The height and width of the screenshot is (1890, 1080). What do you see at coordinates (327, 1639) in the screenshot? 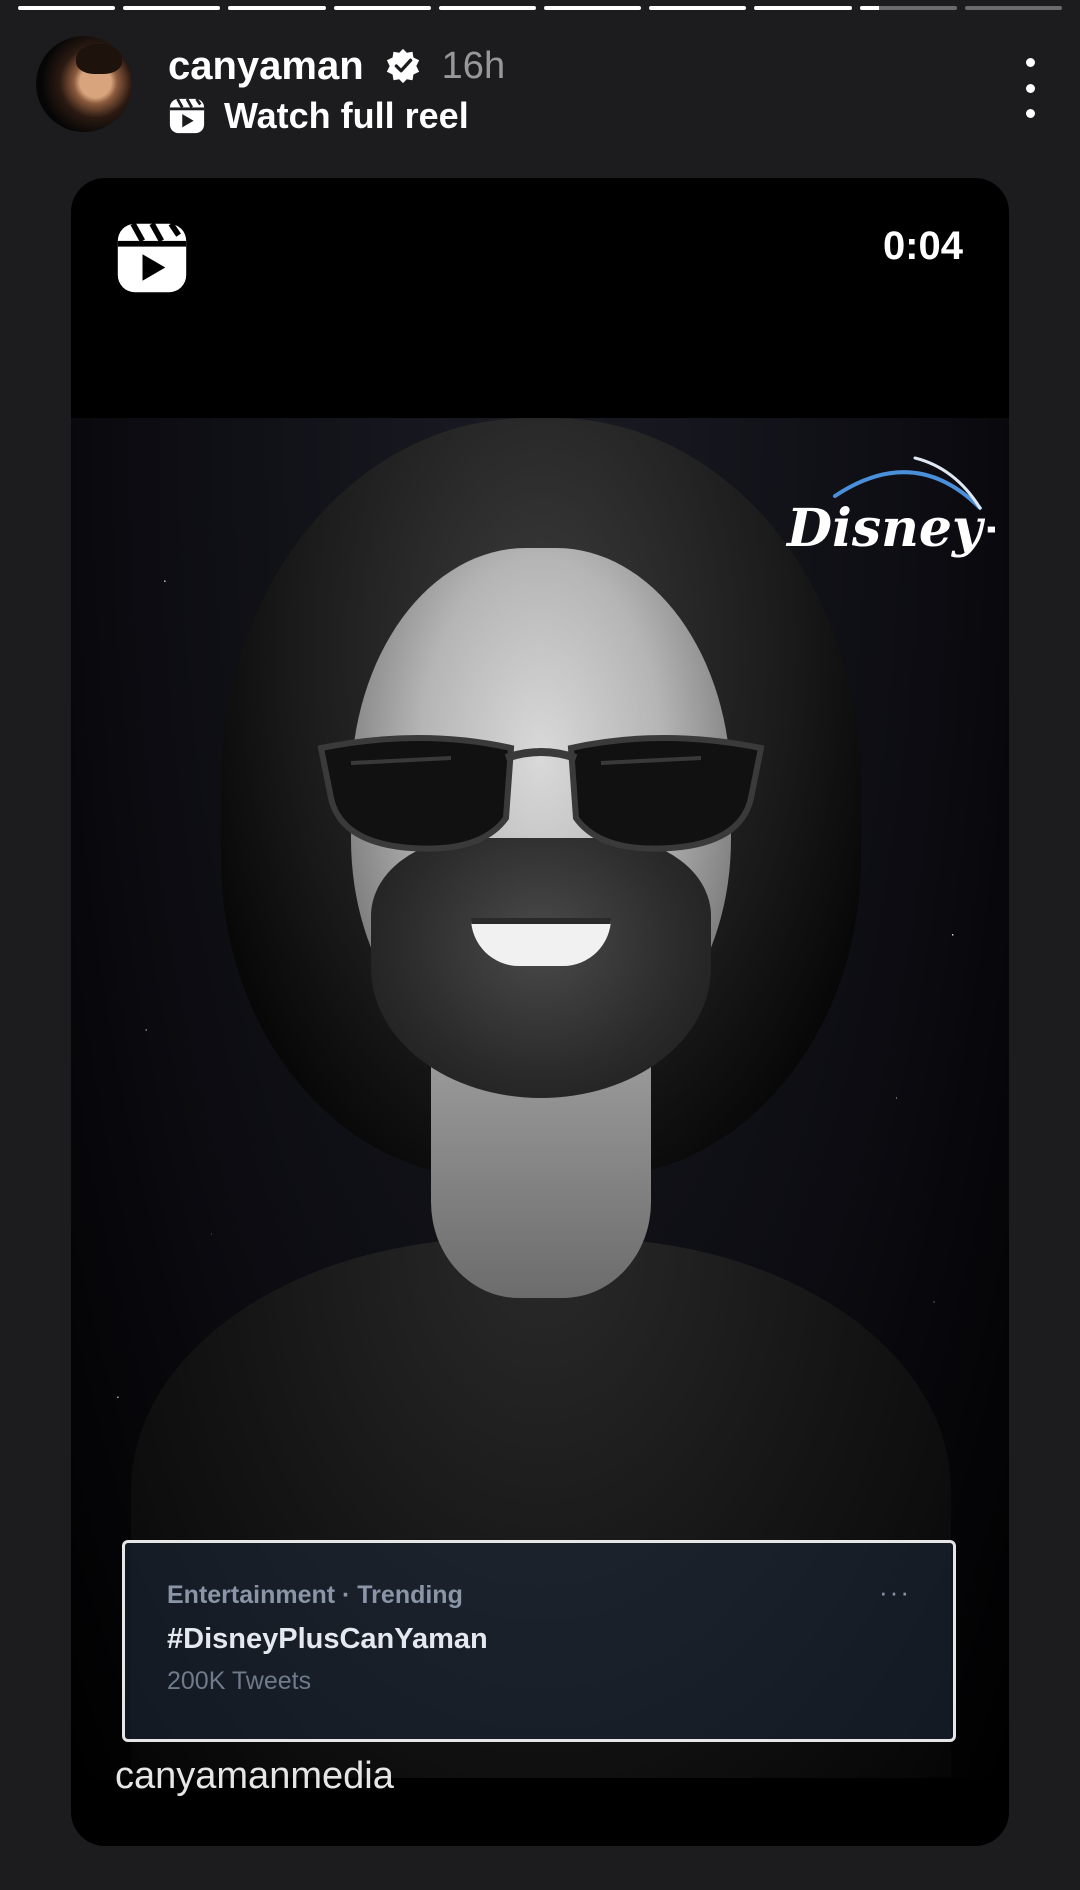
I see `trending-hashtag: #DisneyPlusCanYaman` at bounding box center [327, 1639].